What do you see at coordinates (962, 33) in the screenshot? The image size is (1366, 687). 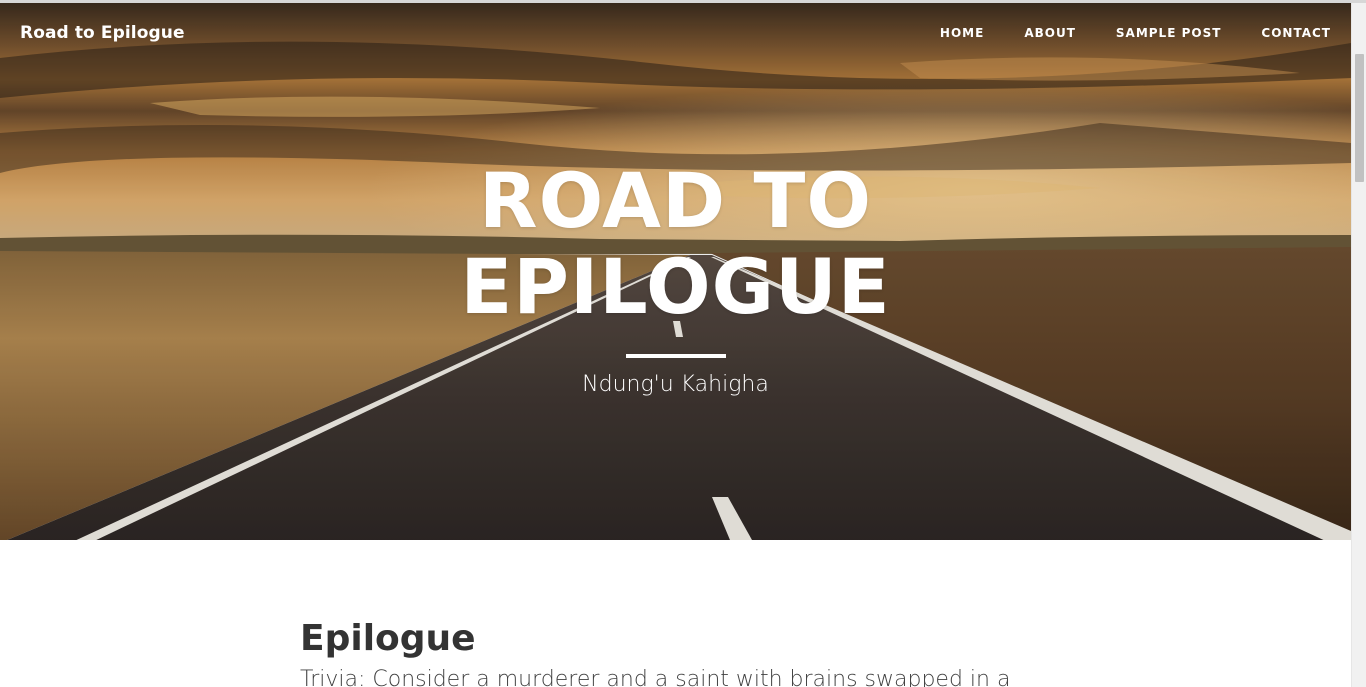 I see `nav-home-link: HOME` at bounding box center [962, 33].